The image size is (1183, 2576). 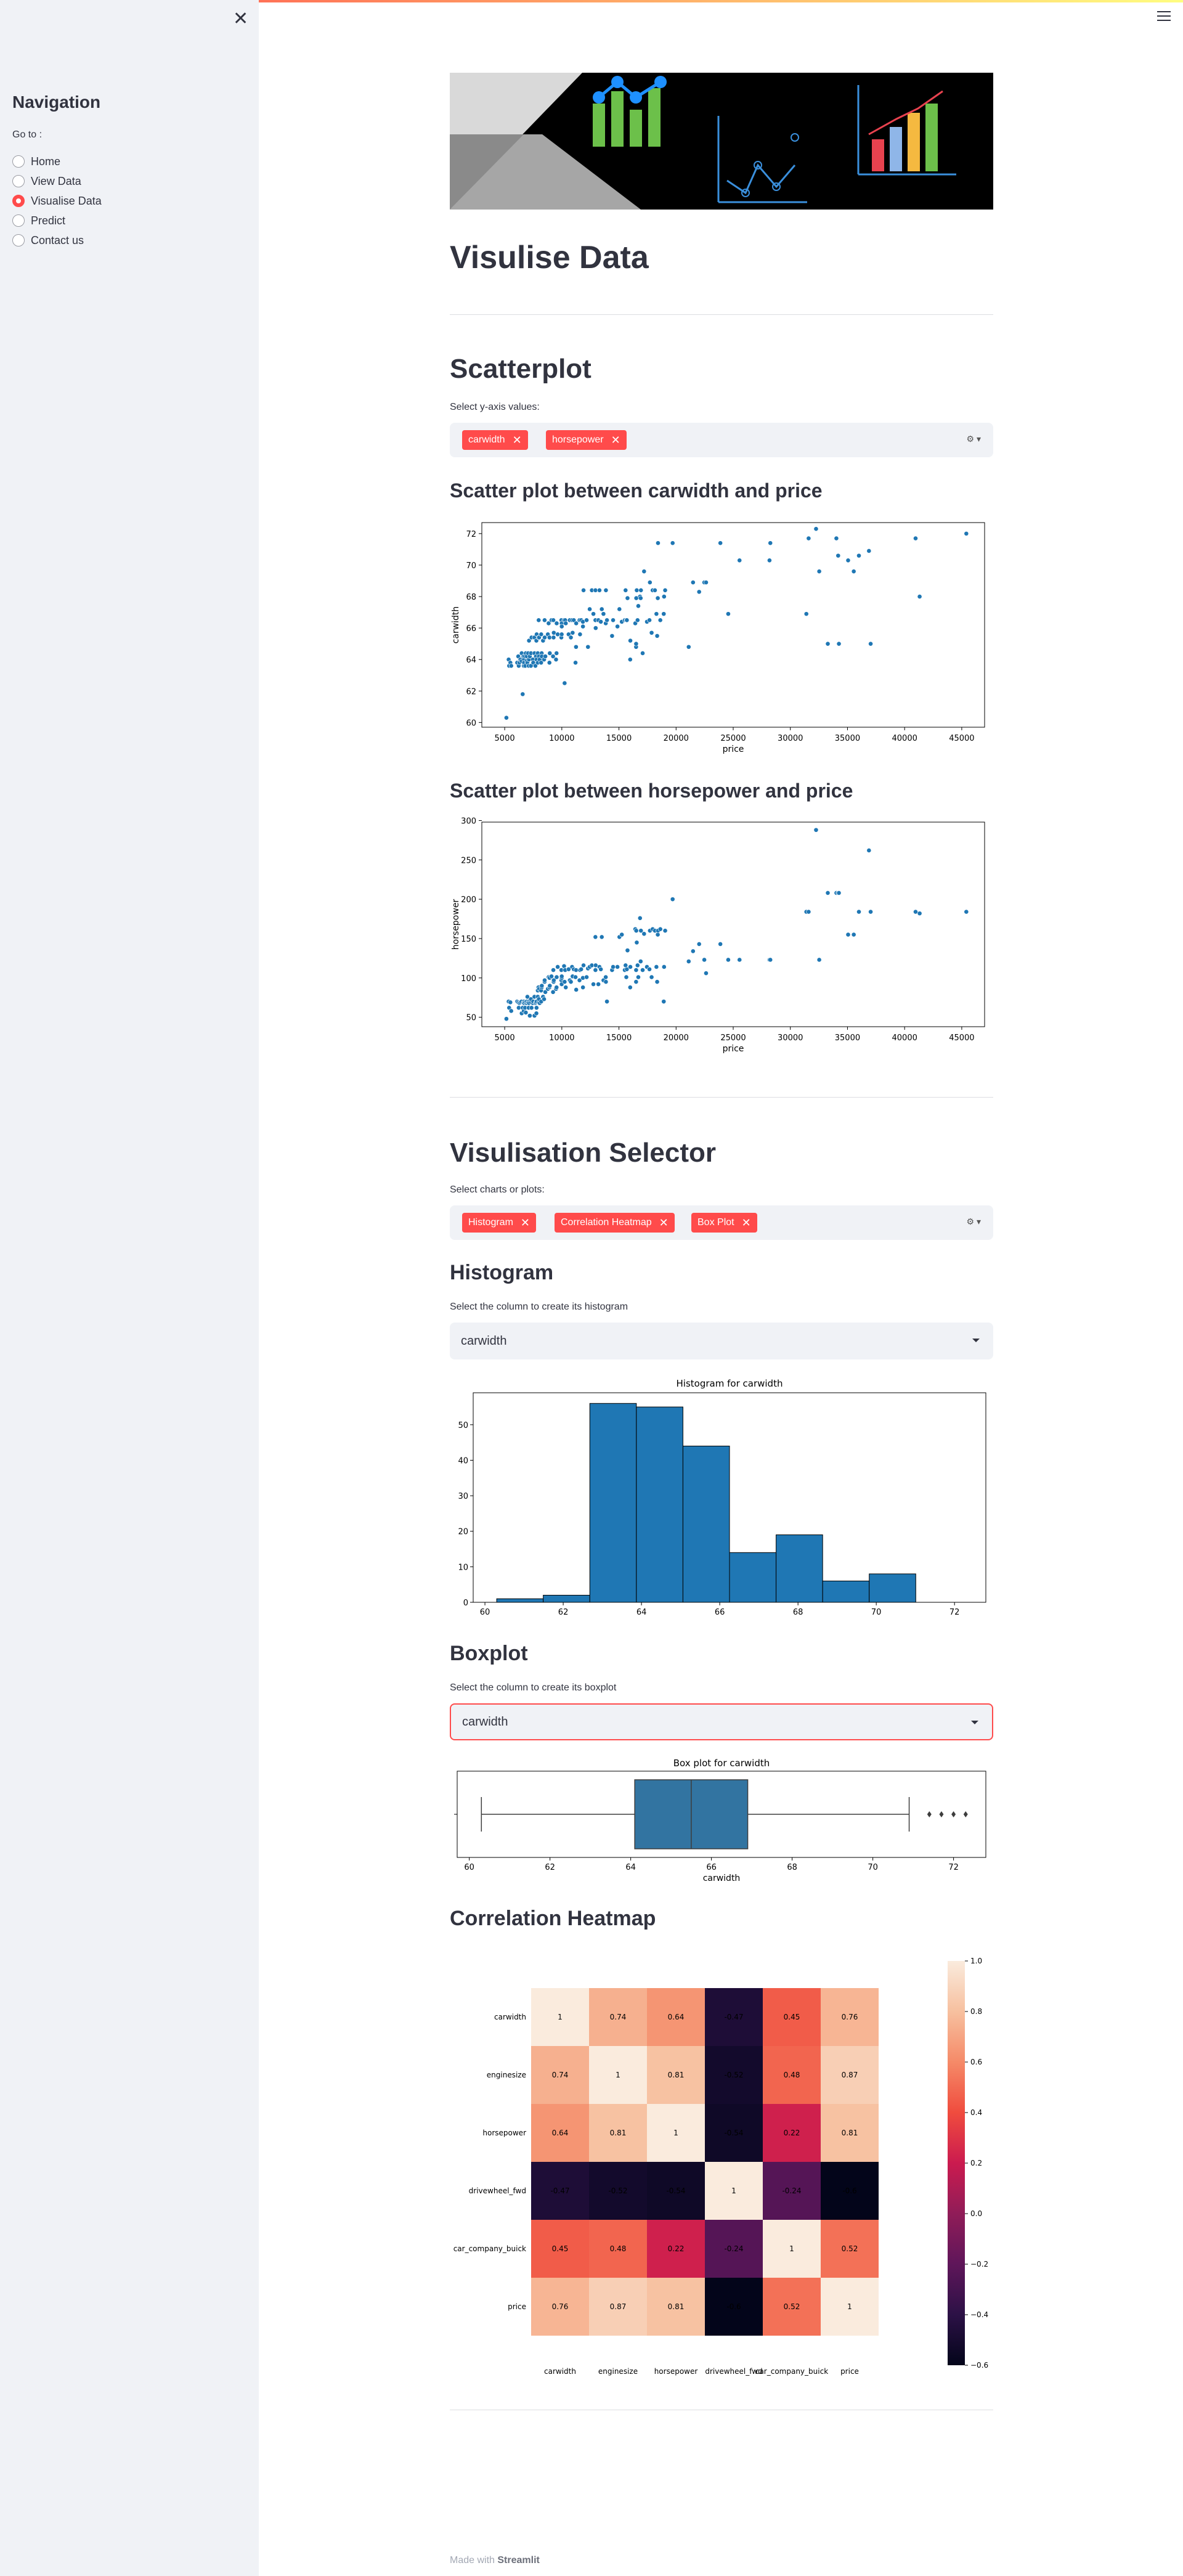 I want to click on x-tick-label: 35000, so click(x=847, y=1038).